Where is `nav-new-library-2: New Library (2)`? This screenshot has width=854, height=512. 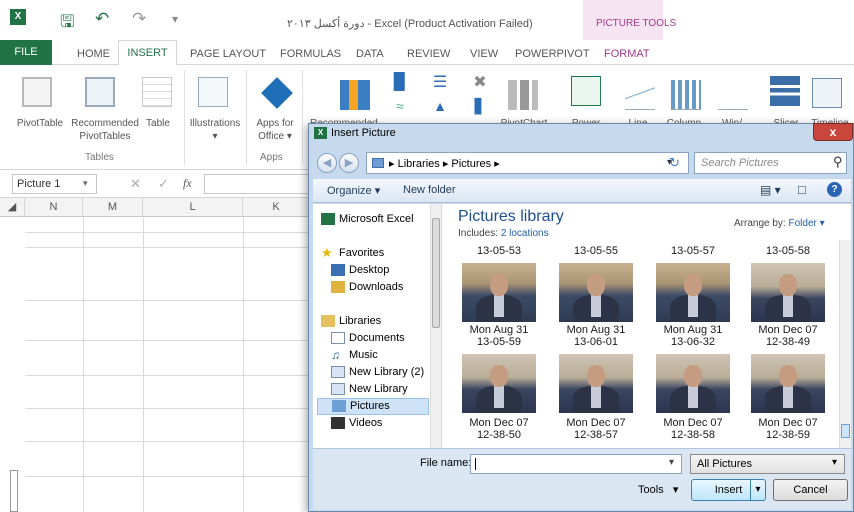
nav-new-library-2: New Library (2) is located at coordinates (375, 372).